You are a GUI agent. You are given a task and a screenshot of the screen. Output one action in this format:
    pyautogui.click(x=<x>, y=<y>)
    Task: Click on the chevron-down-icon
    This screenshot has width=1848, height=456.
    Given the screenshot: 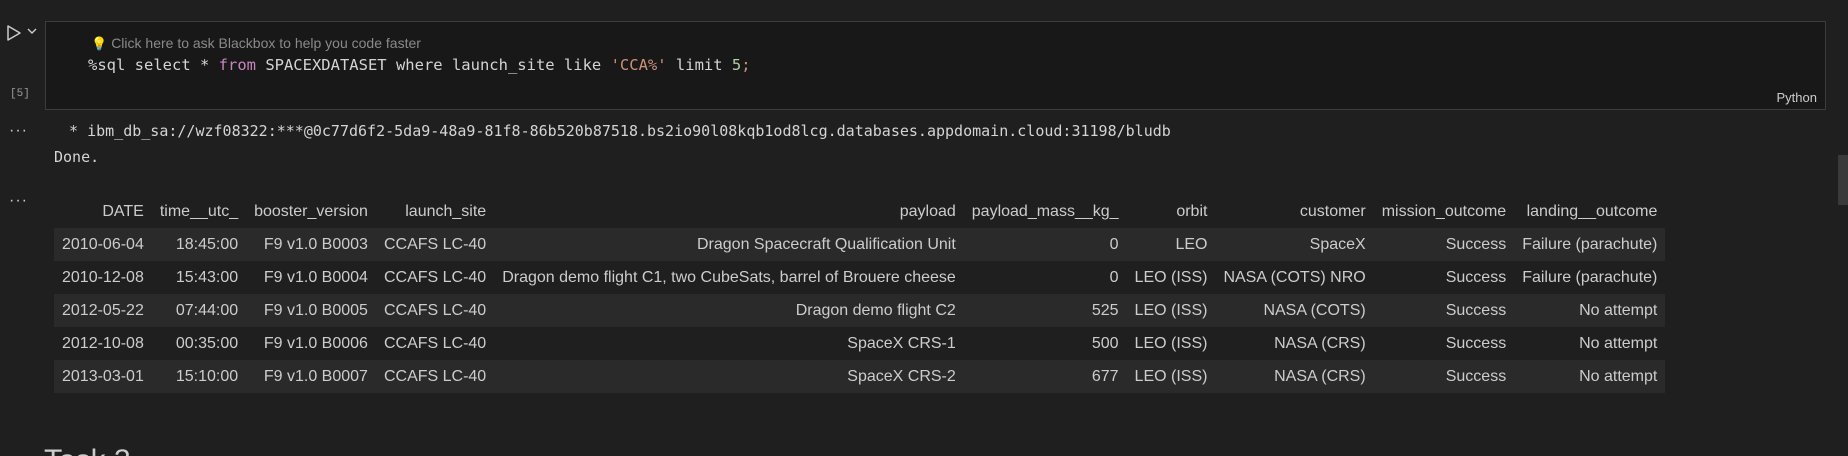 What is the action you would take?
    pyautogui.click(x=32, y=31)
    